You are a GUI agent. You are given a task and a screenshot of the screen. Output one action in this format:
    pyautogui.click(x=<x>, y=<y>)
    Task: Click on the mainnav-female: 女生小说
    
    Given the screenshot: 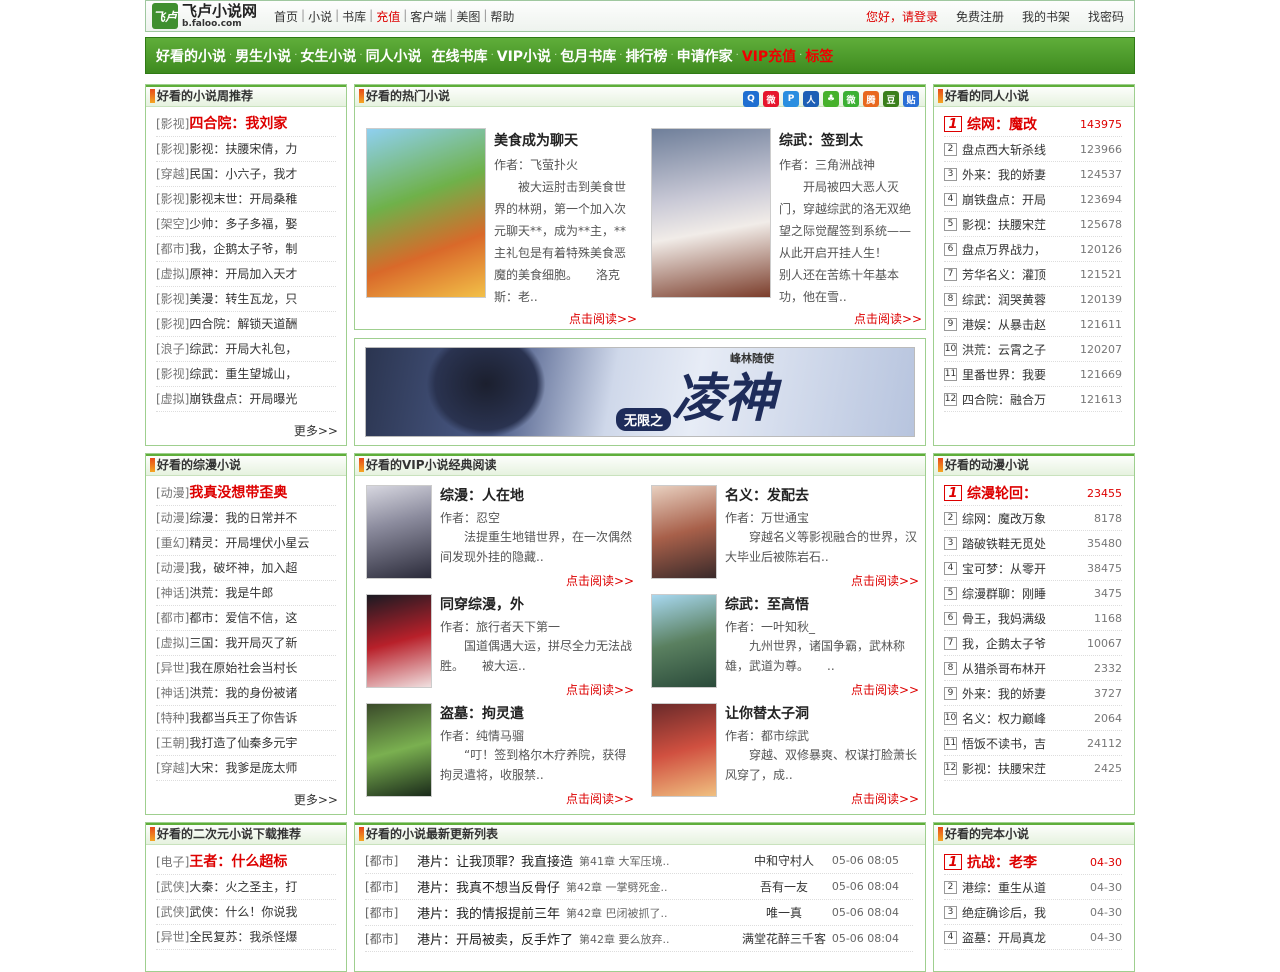 What is the action you would take?
    pyautogui.click(x=328, y=56)
    